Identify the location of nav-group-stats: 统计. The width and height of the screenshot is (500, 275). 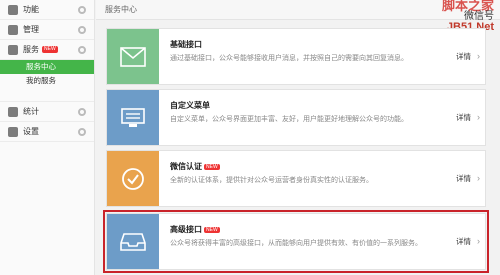
(47, 112).